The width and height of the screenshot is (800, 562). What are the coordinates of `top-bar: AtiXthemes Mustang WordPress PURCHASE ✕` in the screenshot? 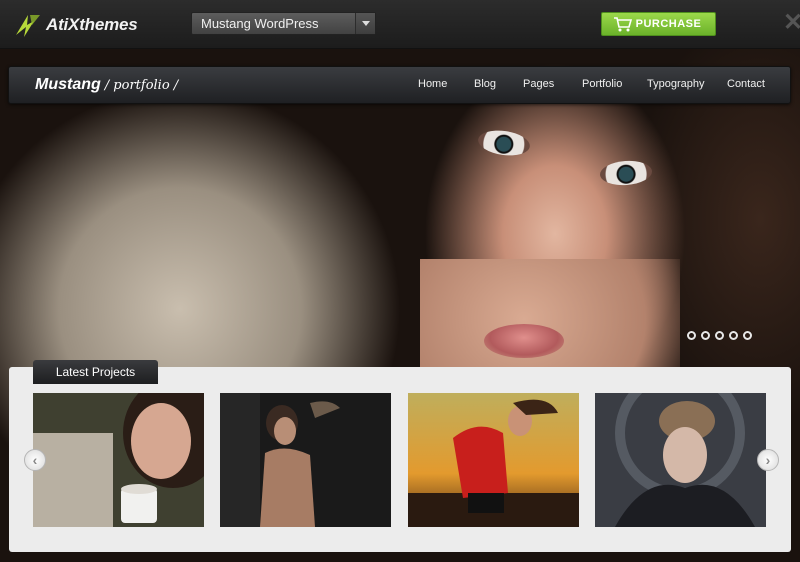 It's located at (400, 24).